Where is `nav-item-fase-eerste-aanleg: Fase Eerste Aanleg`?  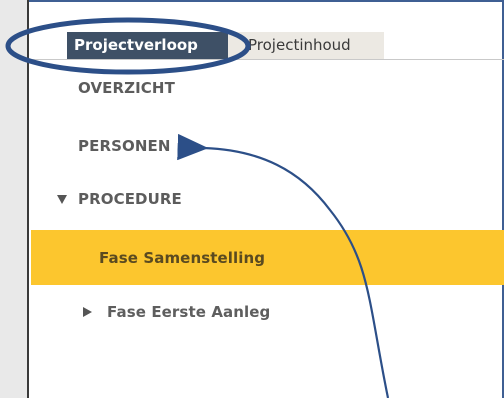 nav-item-fase-eerste-aanleg: Fase Eerste Aanleg is located at coordinates (267, 312).